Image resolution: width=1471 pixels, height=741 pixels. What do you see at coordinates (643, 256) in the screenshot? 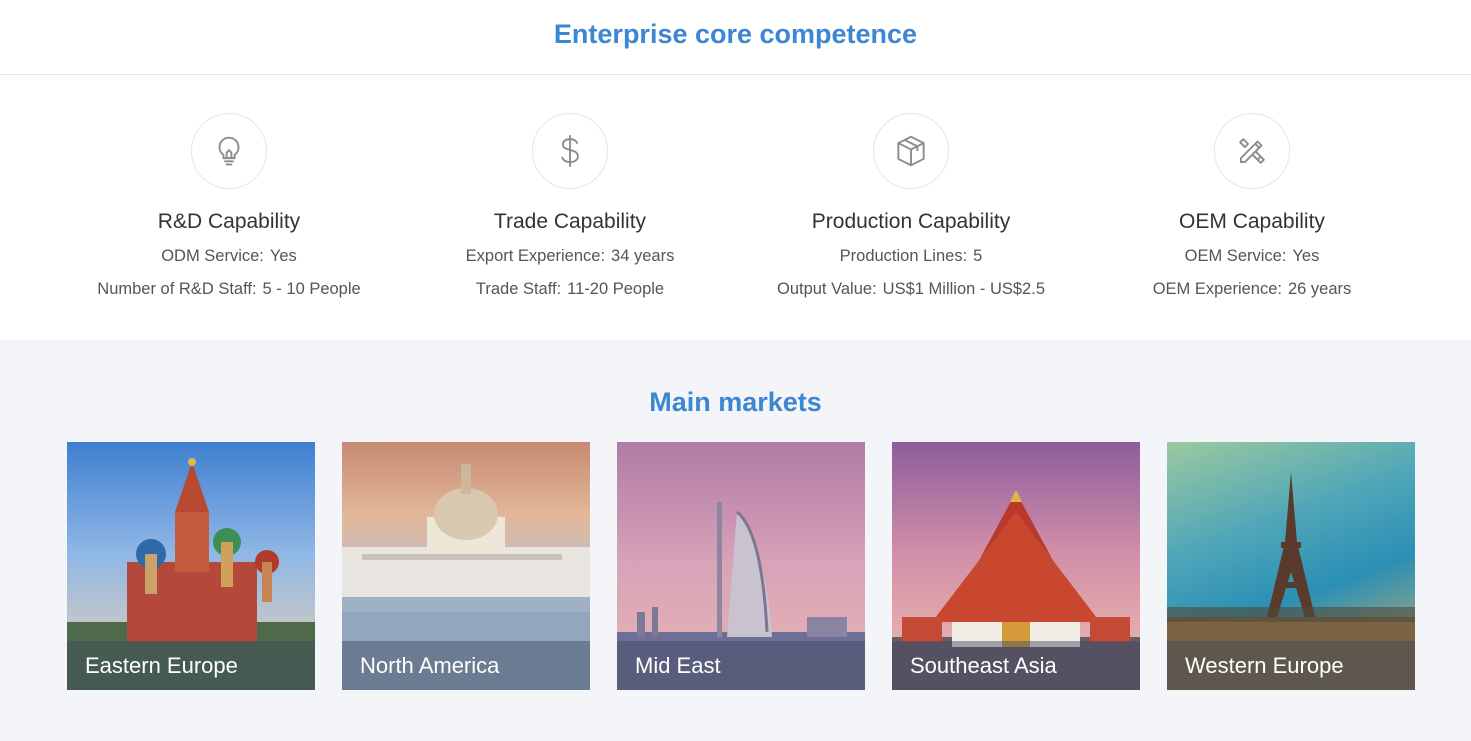
I see `row-value: 34 years` at bounding box center [643, 256].